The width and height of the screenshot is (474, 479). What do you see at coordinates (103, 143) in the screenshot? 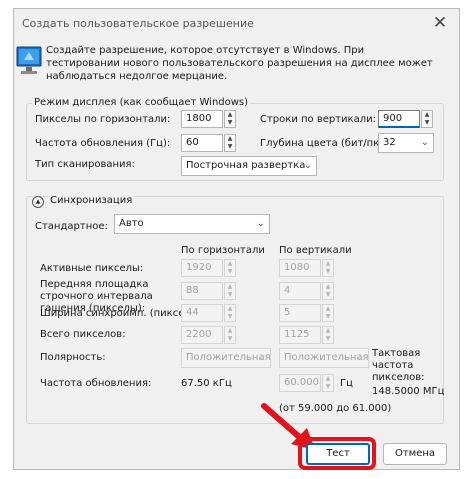
I see `refresh-rate-label: Частота обновления (Гц):` at bounding box center [103, 143].